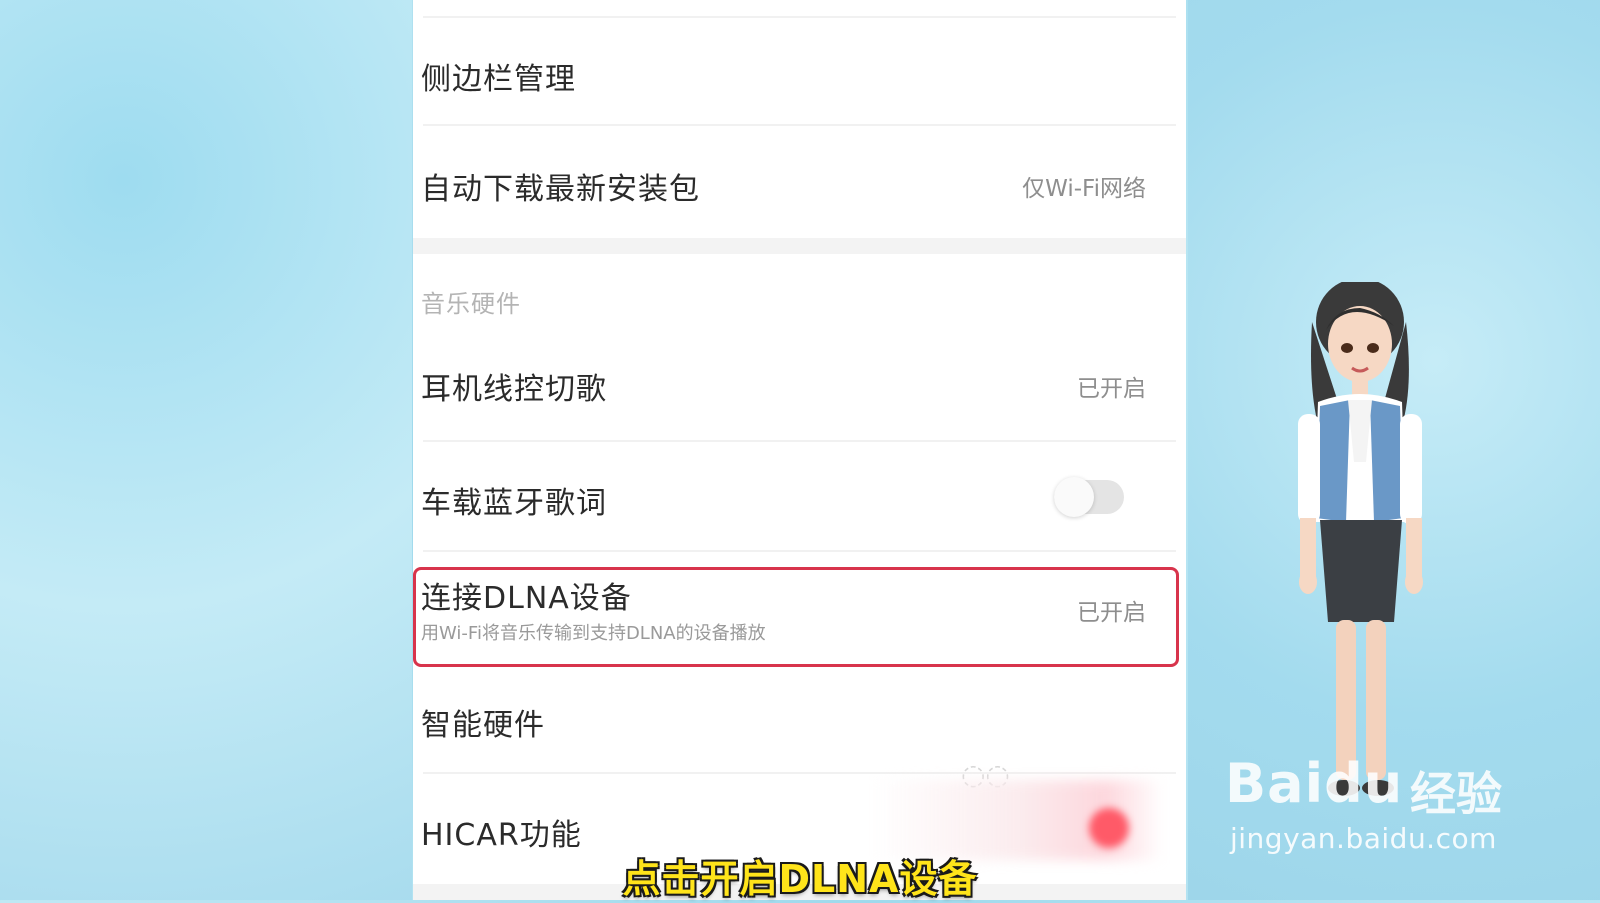  Describe the element at coordinates (799, 72) in the screenshot. I see `sidebar-manage-row: 侧边栏管理` at that location.